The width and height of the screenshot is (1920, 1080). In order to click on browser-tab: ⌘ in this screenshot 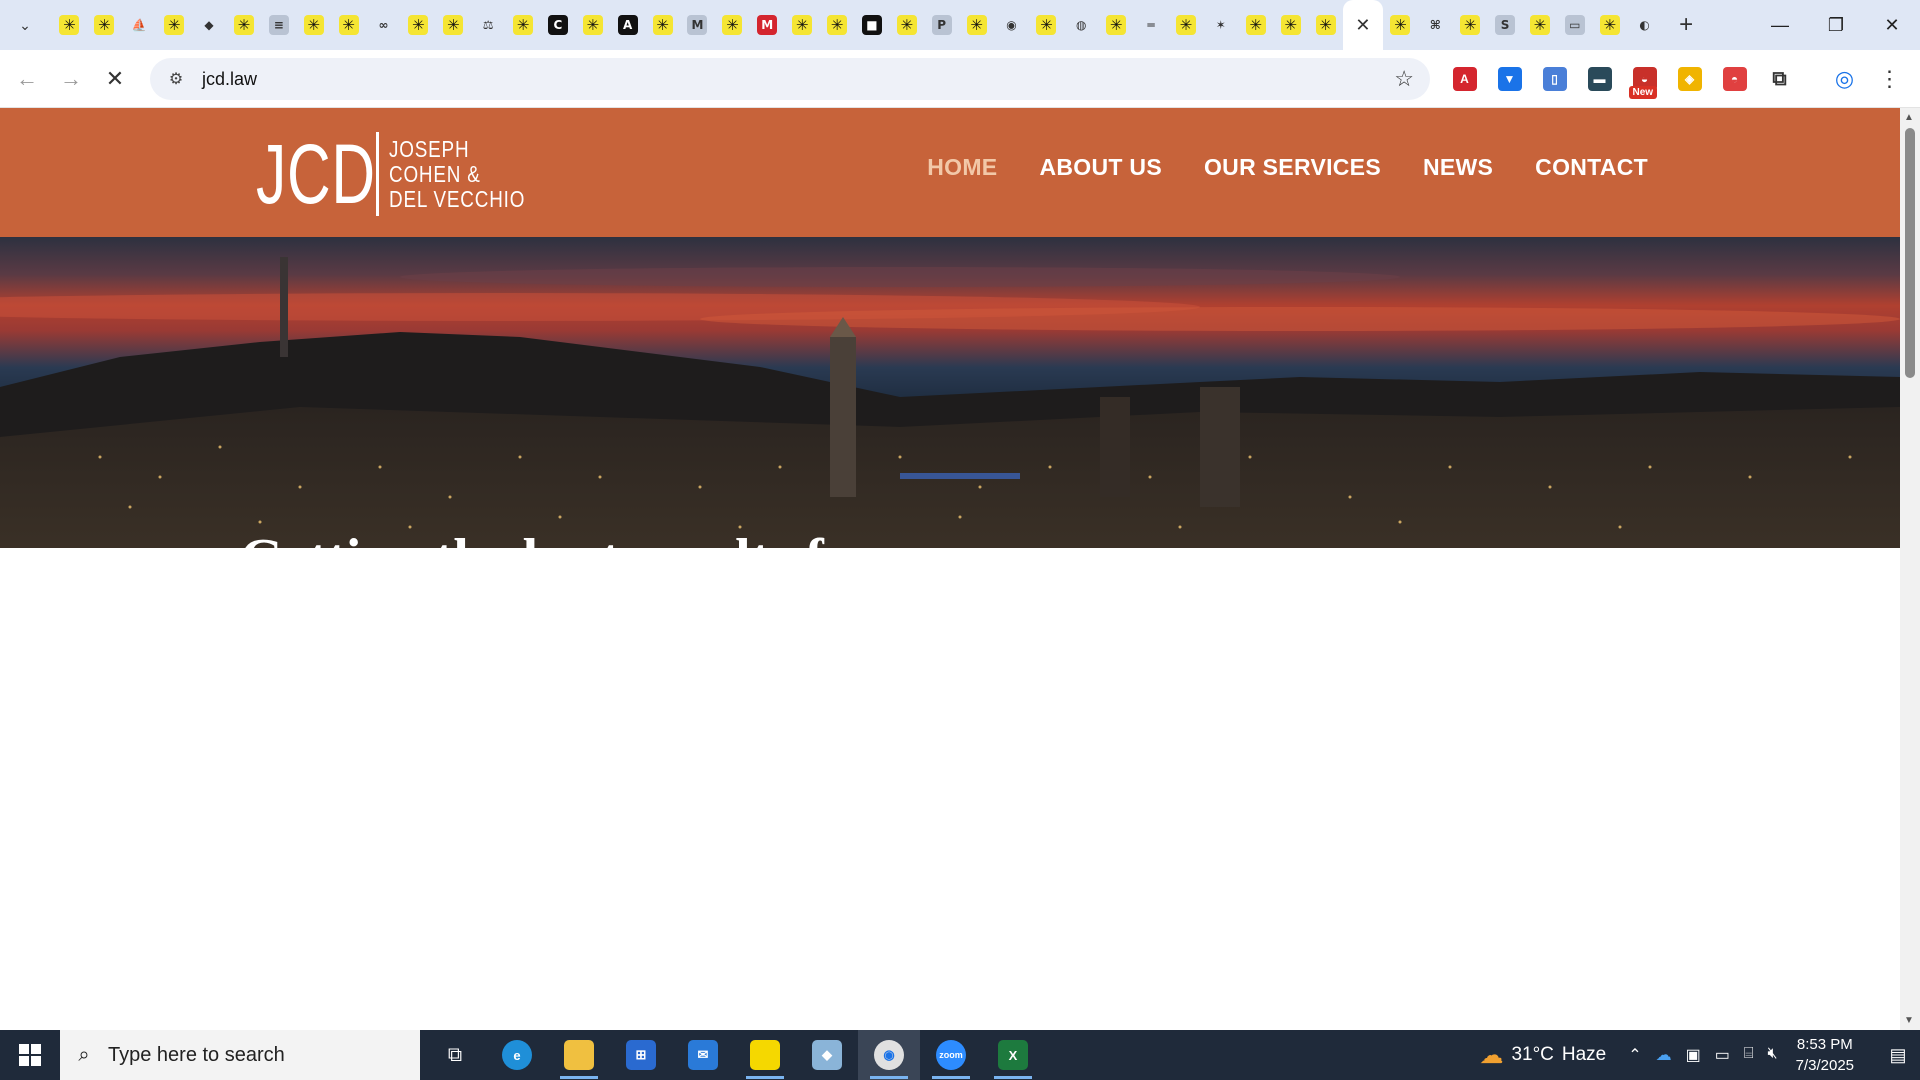, I will do `click(1435, 25)`.